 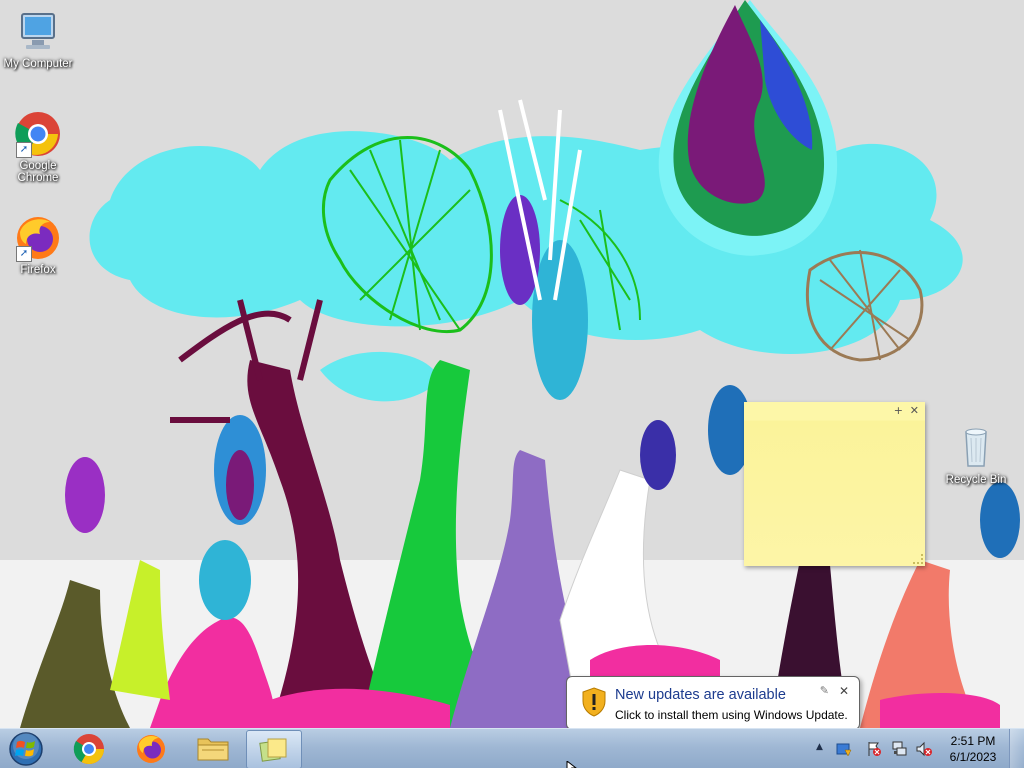 What do you see at coordinates (918, 559) in the screenshot?
I see `sticky-resize-grip` at bounding box center [918, 559].